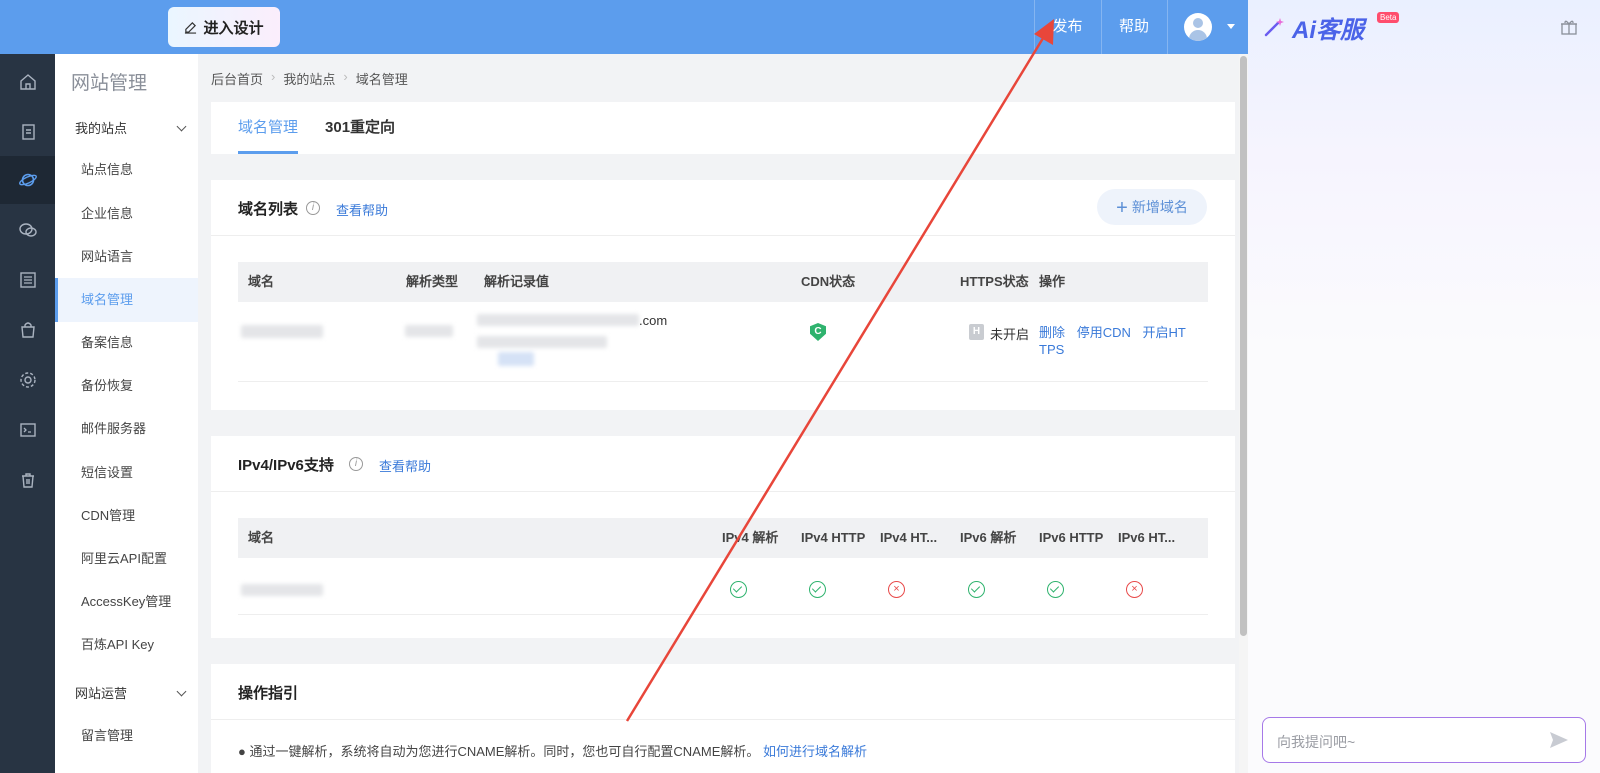  I want to click on rail-settings, so click(27, 380).